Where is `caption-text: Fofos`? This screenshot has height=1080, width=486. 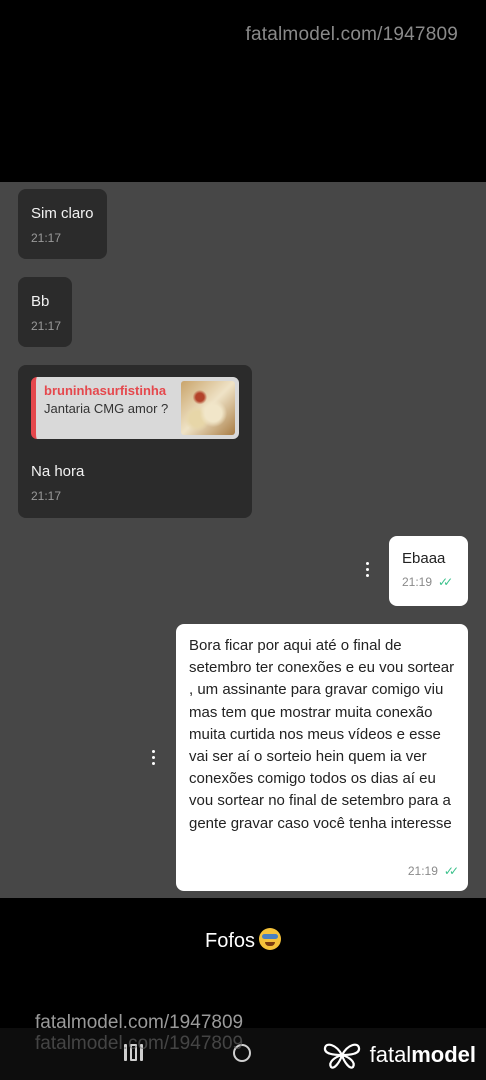
caption-text: Fofos is located at coordinates (230, 941).